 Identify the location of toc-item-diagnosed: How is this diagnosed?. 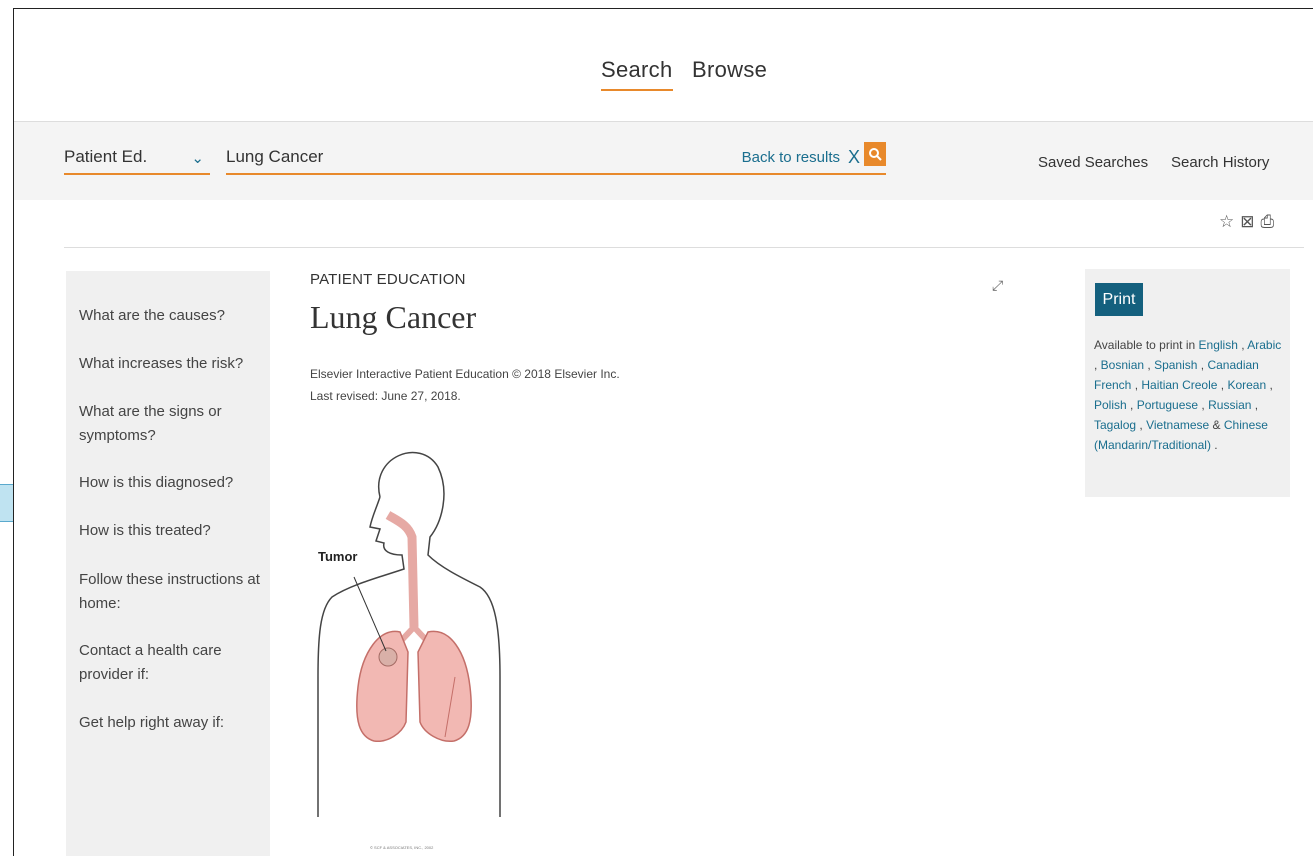
(172, 483).